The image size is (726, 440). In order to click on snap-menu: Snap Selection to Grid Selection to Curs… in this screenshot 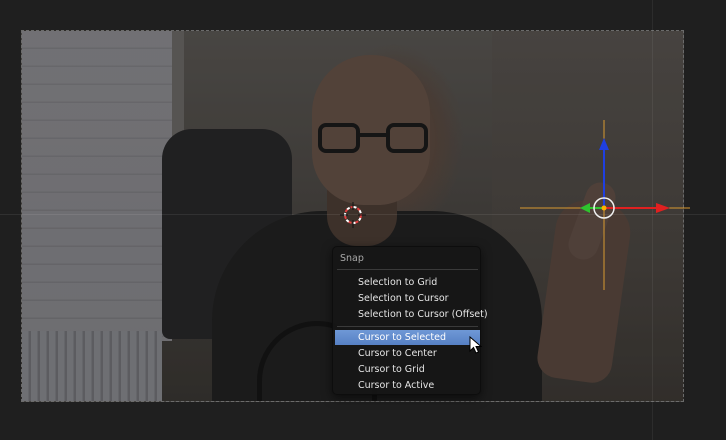, I will do `click(410, 320)`.